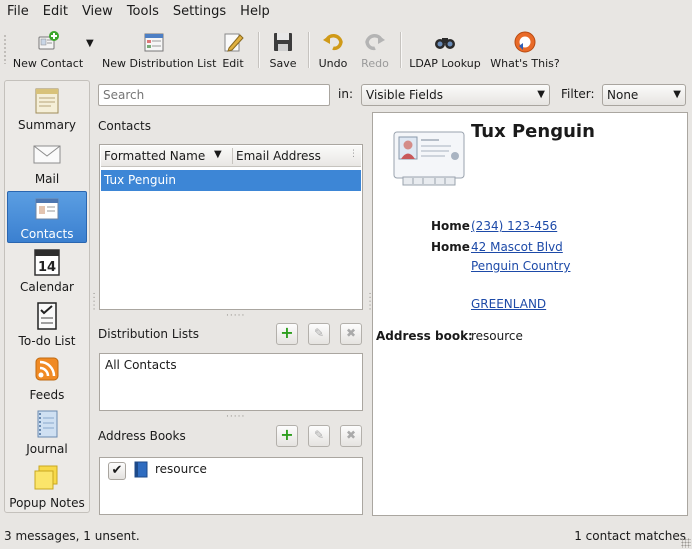 This screenshot has height=549, width=692. I want to click on undo-icon, so click(333, 42).